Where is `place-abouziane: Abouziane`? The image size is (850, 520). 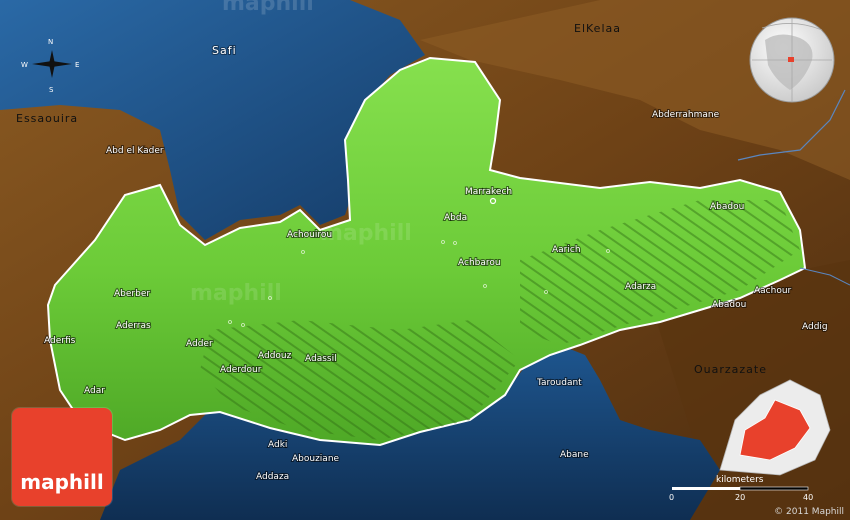
place-abouziane: Abouziane is located at coordinates (316, 459).